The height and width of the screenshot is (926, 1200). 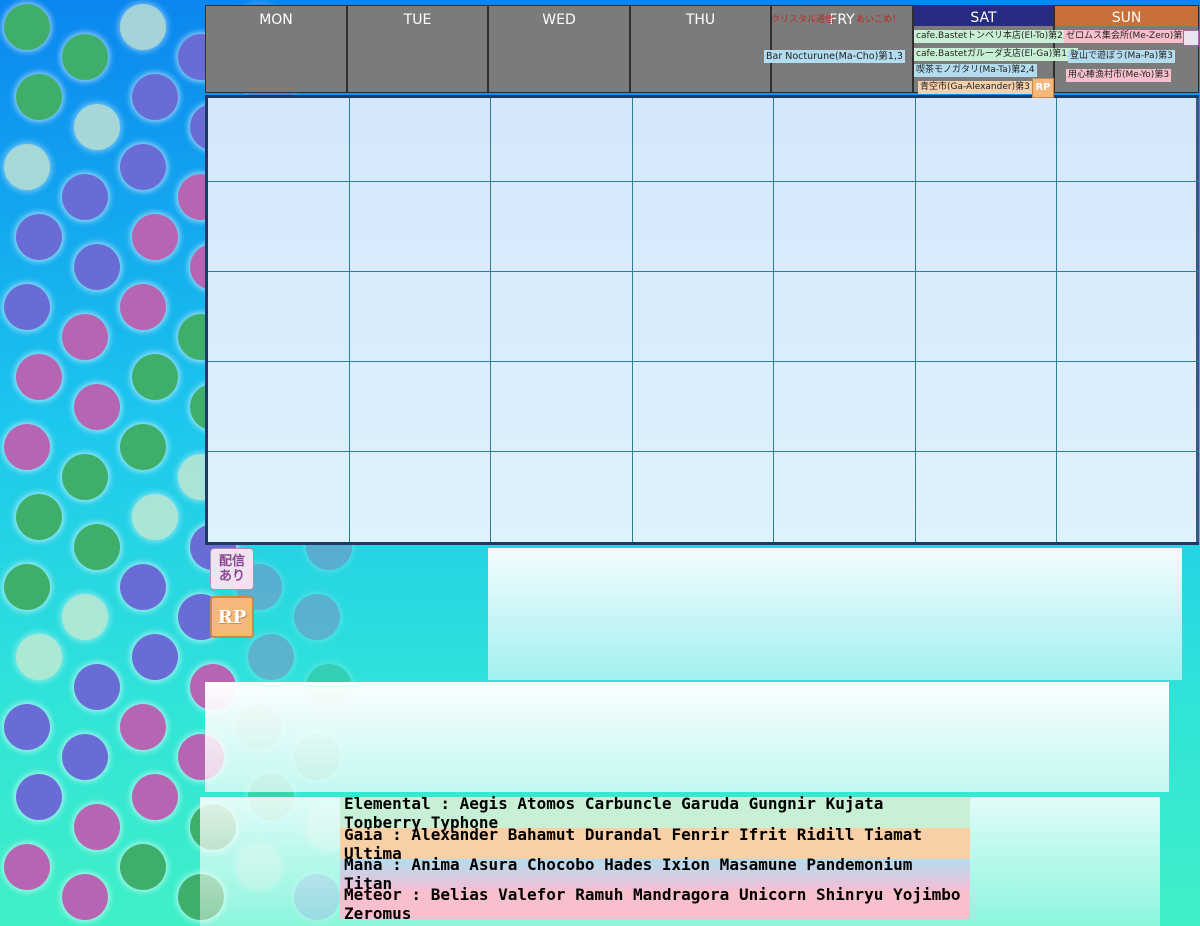 I want to click on event-sat-bastet-garuda: cafe.Bastetガルーダ支店(El-Ga)第1,3, so click(x=996, y=54).